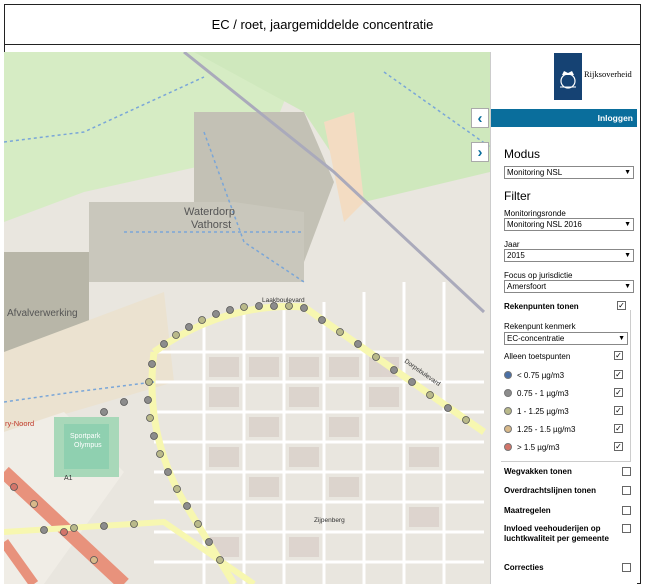  I want to click on map-label-sportpark: Sportpark, so click(85, 436).